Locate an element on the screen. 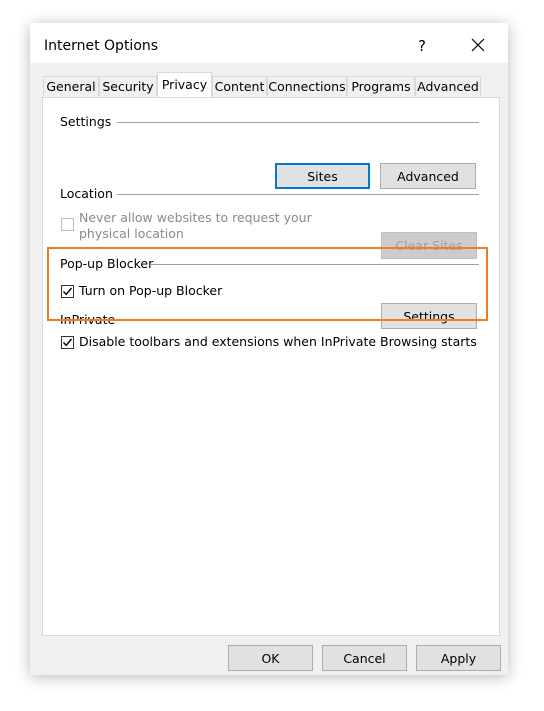 This screenshot has height=711, width=544. title-bar: Internet Options ? is located at coordinates (269, 43).